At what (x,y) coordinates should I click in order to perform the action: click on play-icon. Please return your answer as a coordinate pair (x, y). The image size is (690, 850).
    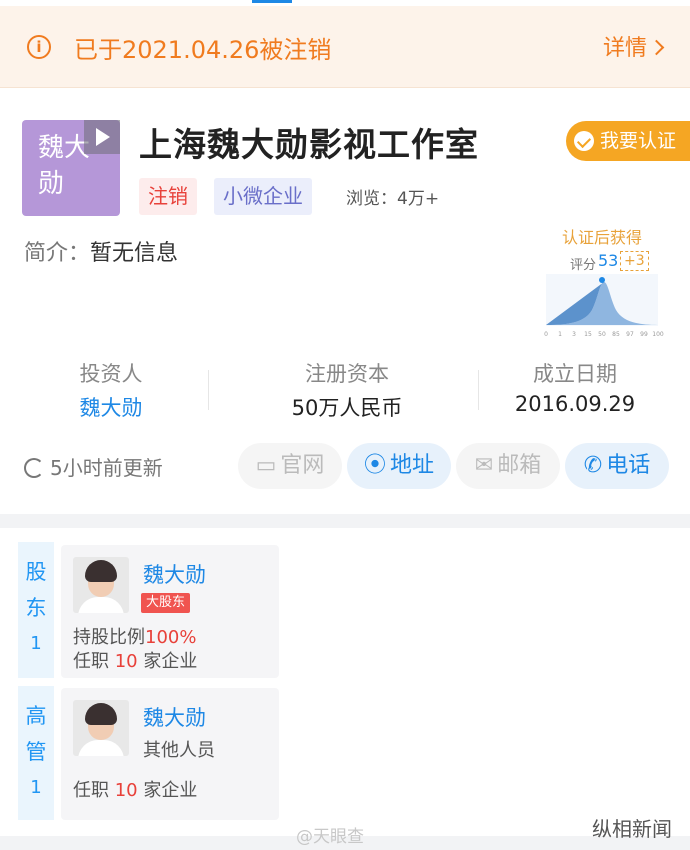
    Looking at the image, I should click on (102, 137).